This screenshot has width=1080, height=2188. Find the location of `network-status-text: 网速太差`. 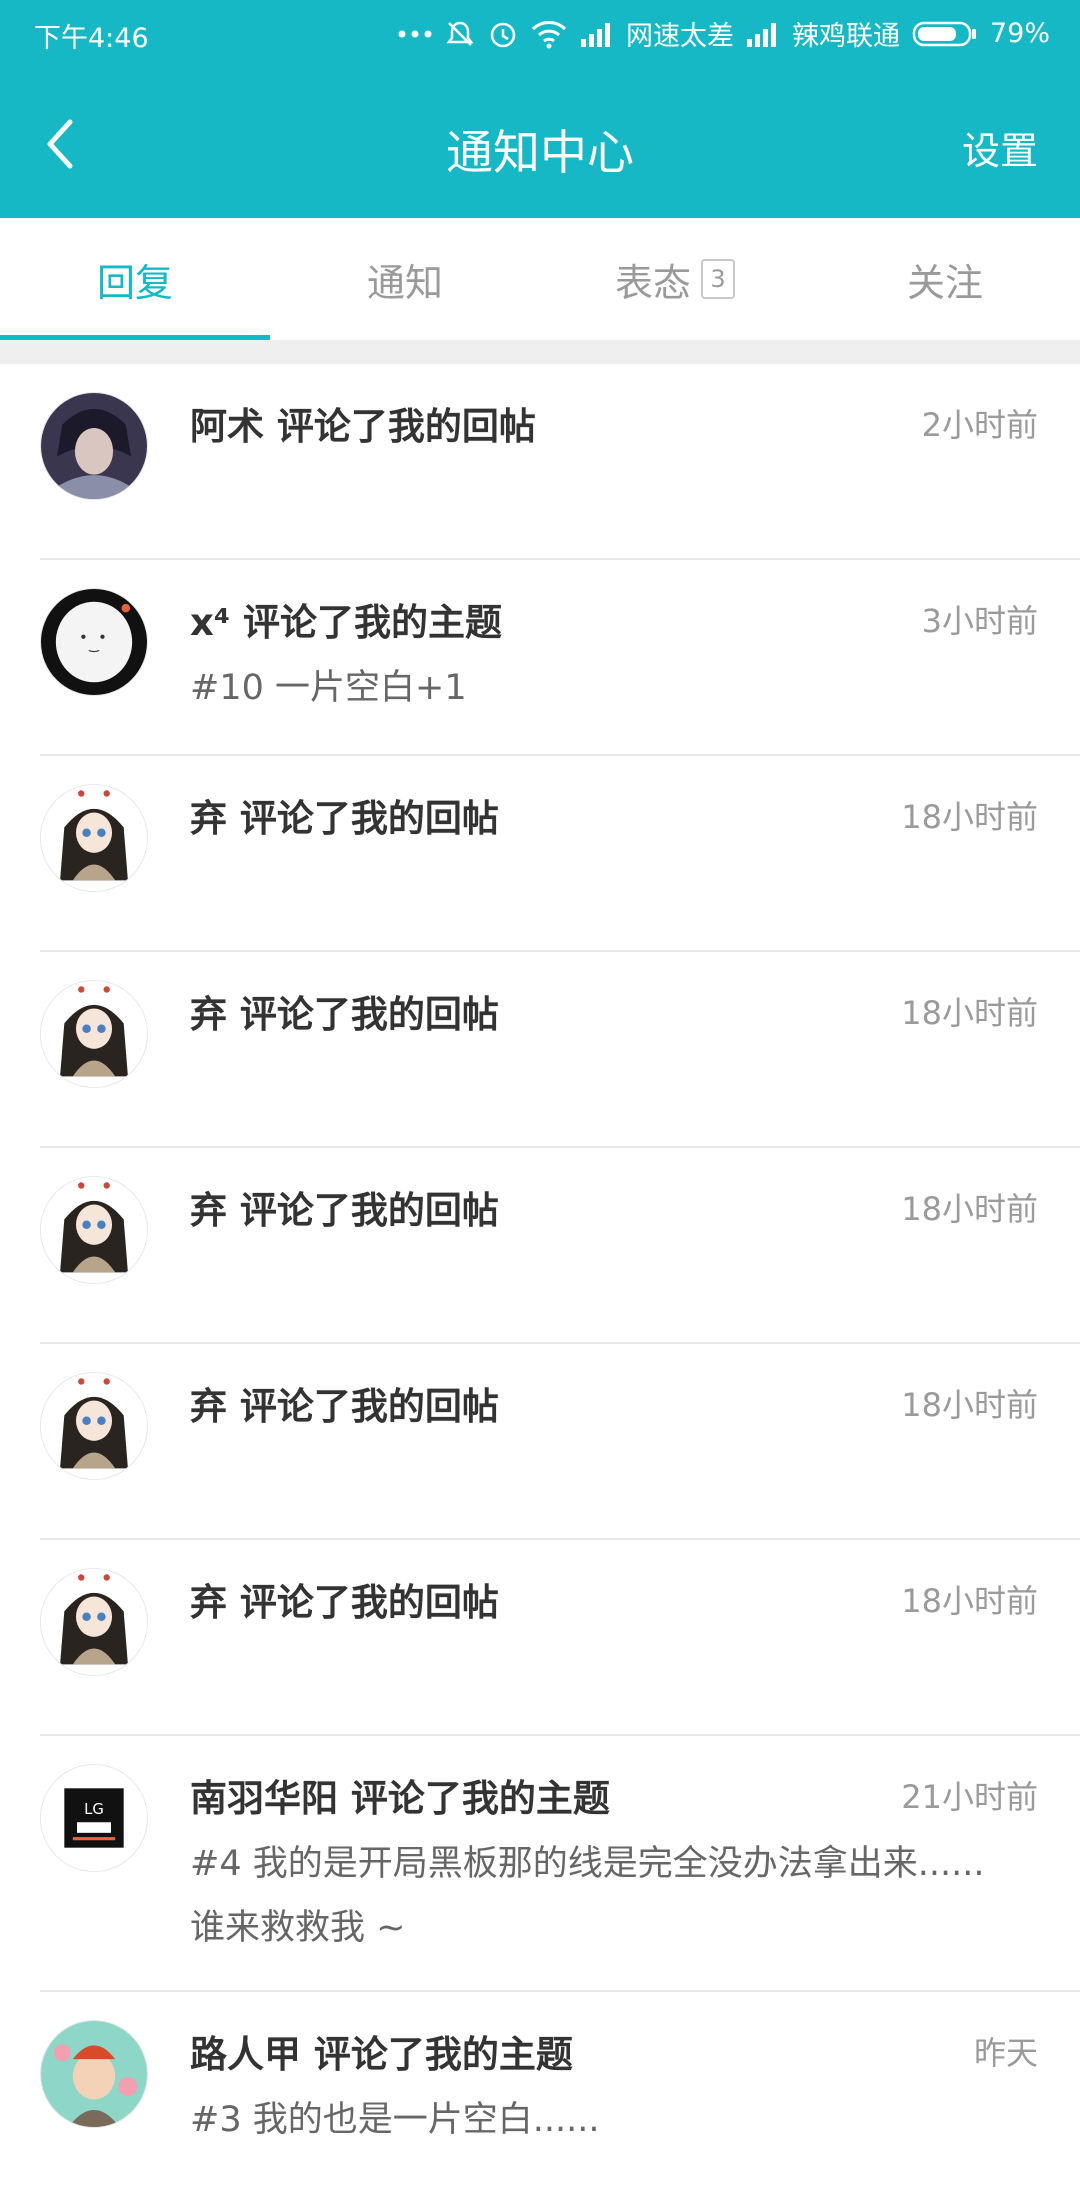

network-status-text: 网速太差 is located at coordinates (679, 36).